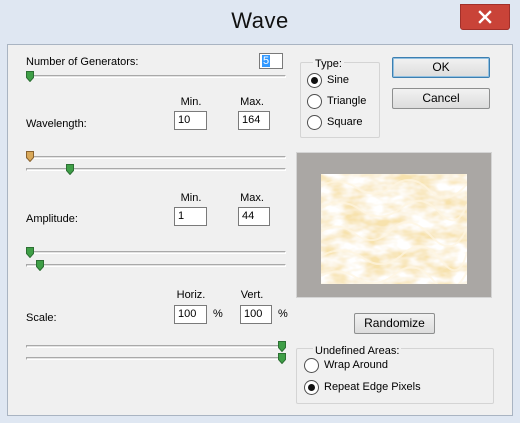 Image resolution: width=520 pixels, height=423 pixels. I want to click on type-sine-radio, so click(314, 80).